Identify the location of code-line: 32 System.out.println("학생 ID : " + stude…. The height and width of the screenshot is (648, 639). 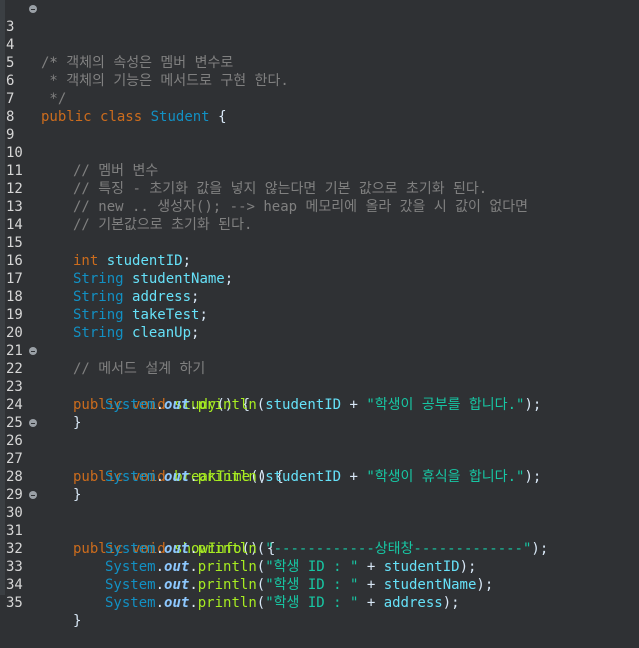
(319, 548).